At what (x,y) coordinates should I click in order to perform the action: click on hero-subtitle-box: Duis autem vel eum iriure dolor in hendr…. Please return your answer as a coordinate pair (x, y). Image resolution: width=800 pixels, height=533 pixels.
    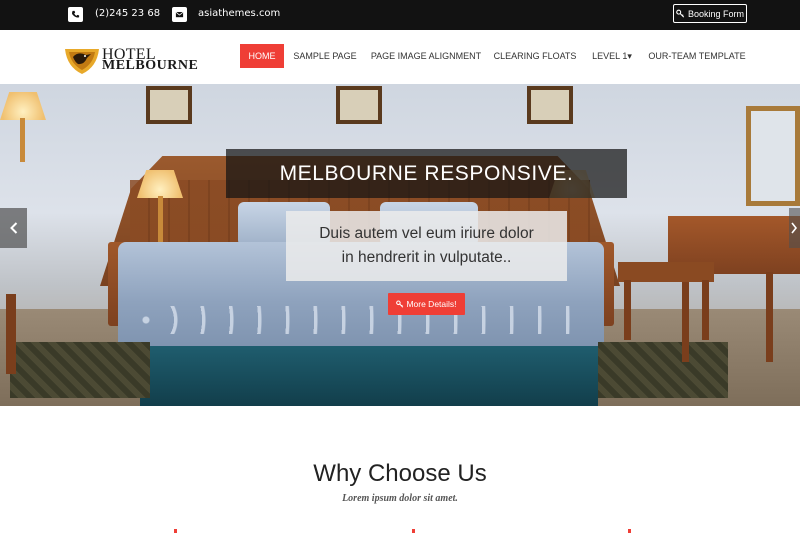
    Looking at the image, I should click on (426, 246).